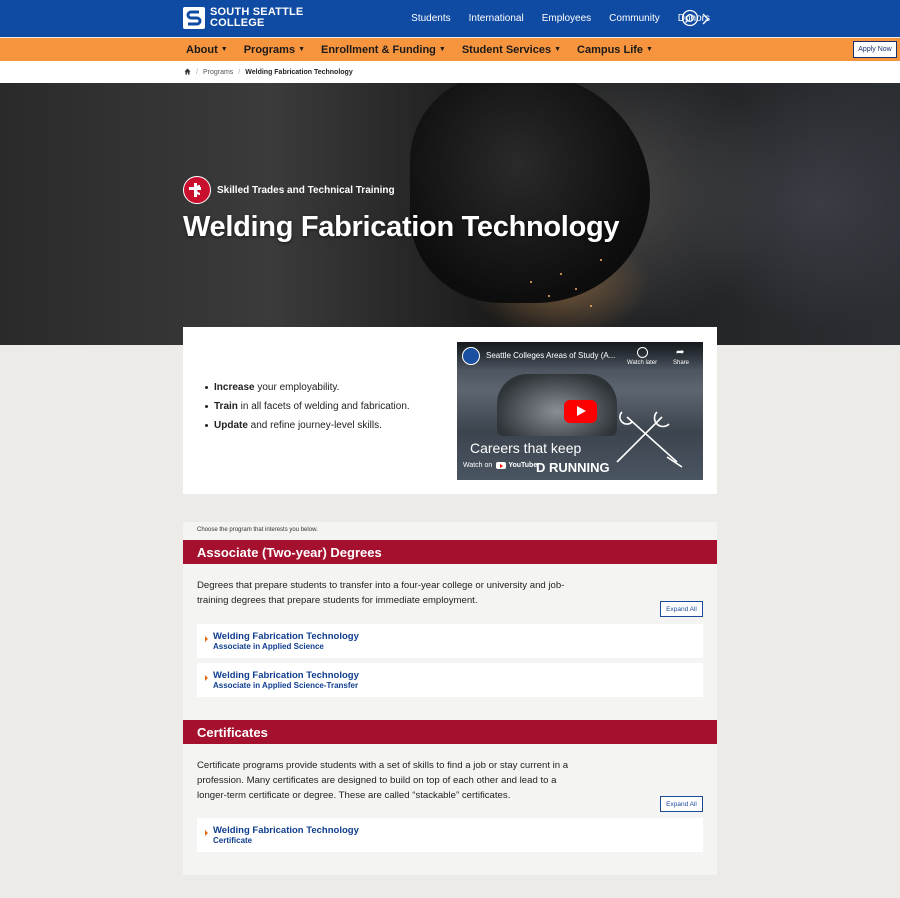  What do you see at coordinates (610, 49) in the screenshot?
I see `nav-label: Campus Life` at bounding box center [610, 49].